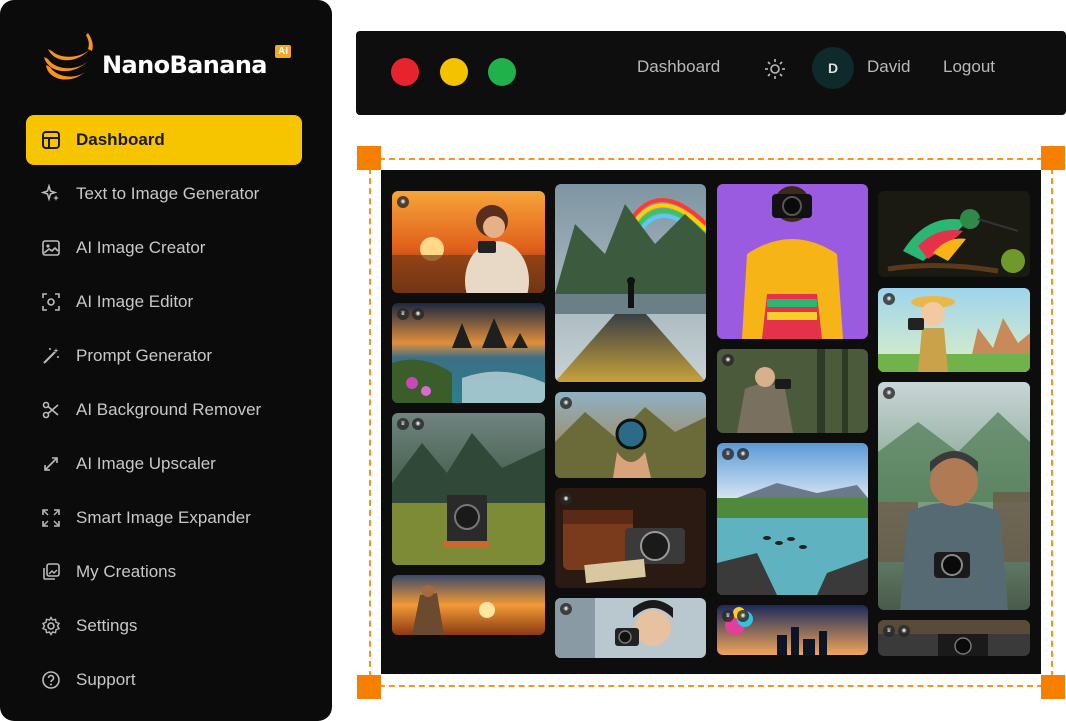  I want to click on image-icon, so click(51, 248).